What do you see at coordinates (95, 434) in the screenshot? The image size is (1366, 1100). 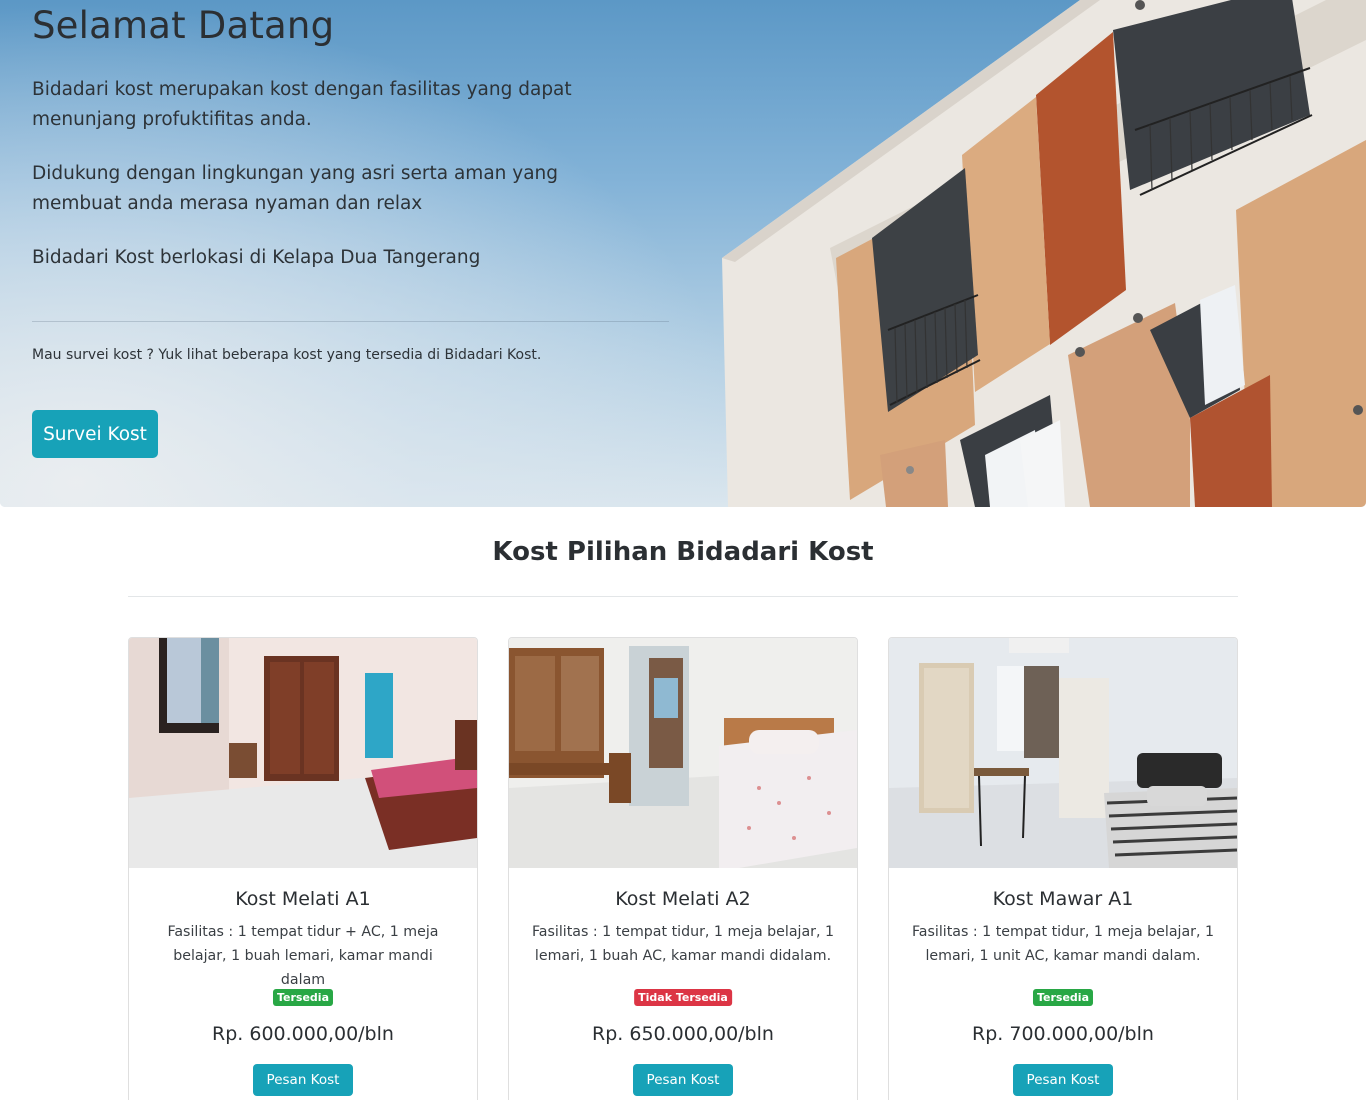 I see `survey-kost-button: Survei Kost` at bounding box center [95, 434].